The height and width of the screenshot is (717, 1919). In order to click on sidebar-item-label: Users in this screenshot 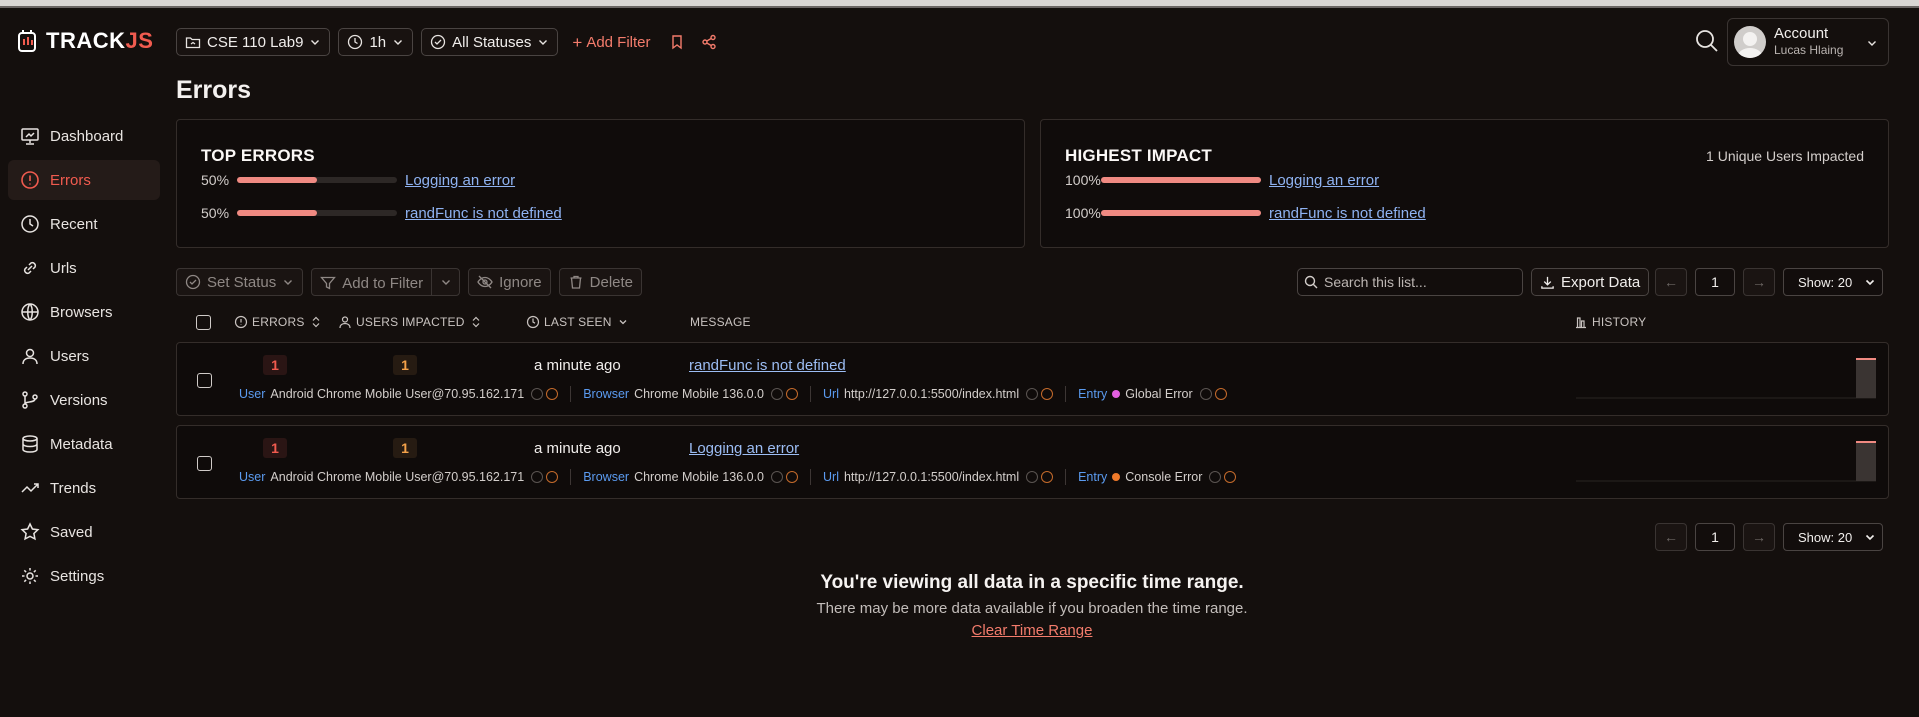, I will do `click(70, 356)`.